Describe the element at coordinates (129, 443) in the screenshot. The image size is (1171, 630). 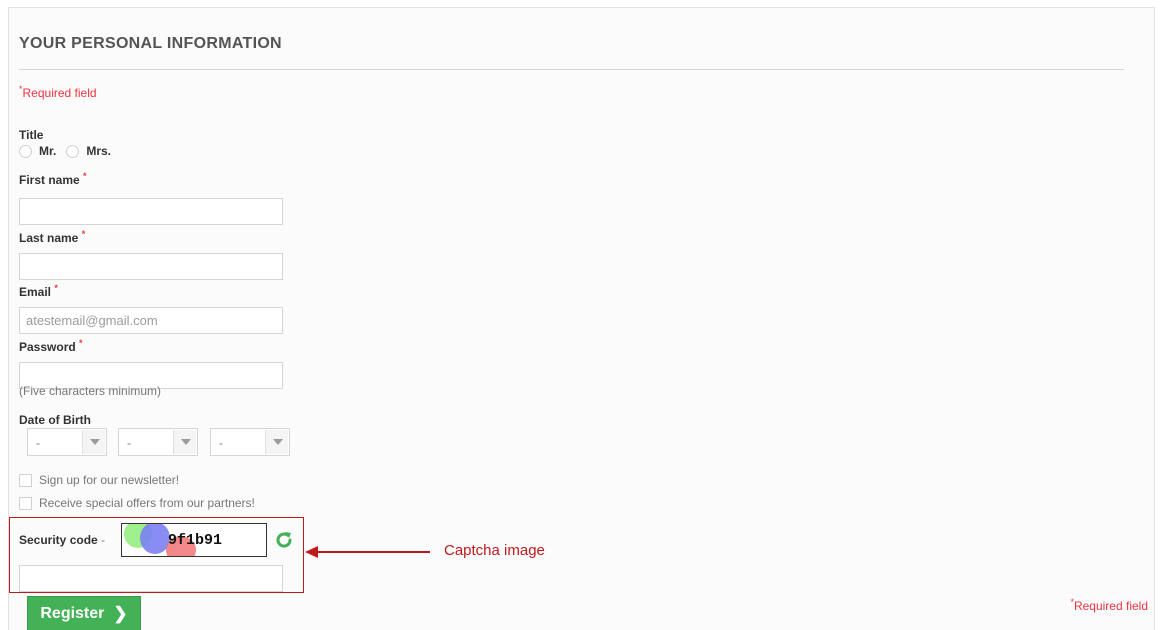
I see `dob-month-value: -` at that location.